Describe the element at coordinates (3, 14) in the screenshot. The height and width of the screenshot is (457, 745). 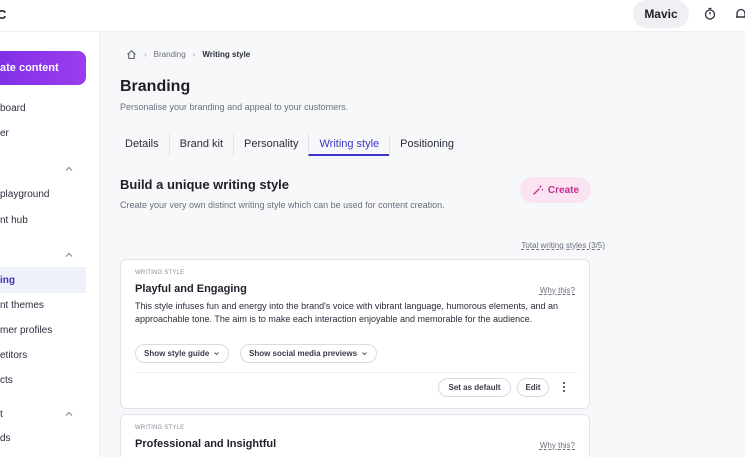
I see `app-logo: C` at that location.